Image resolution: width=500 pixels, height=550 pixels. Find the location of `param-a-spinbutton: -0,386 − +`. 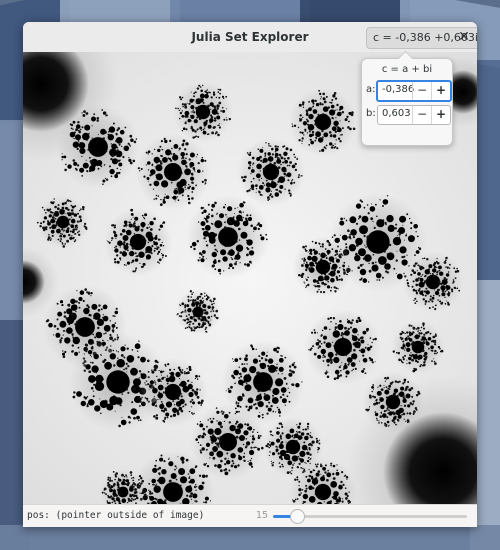

param-a-spinbutton: -0,386 − + is located at coordinates (414, 91).